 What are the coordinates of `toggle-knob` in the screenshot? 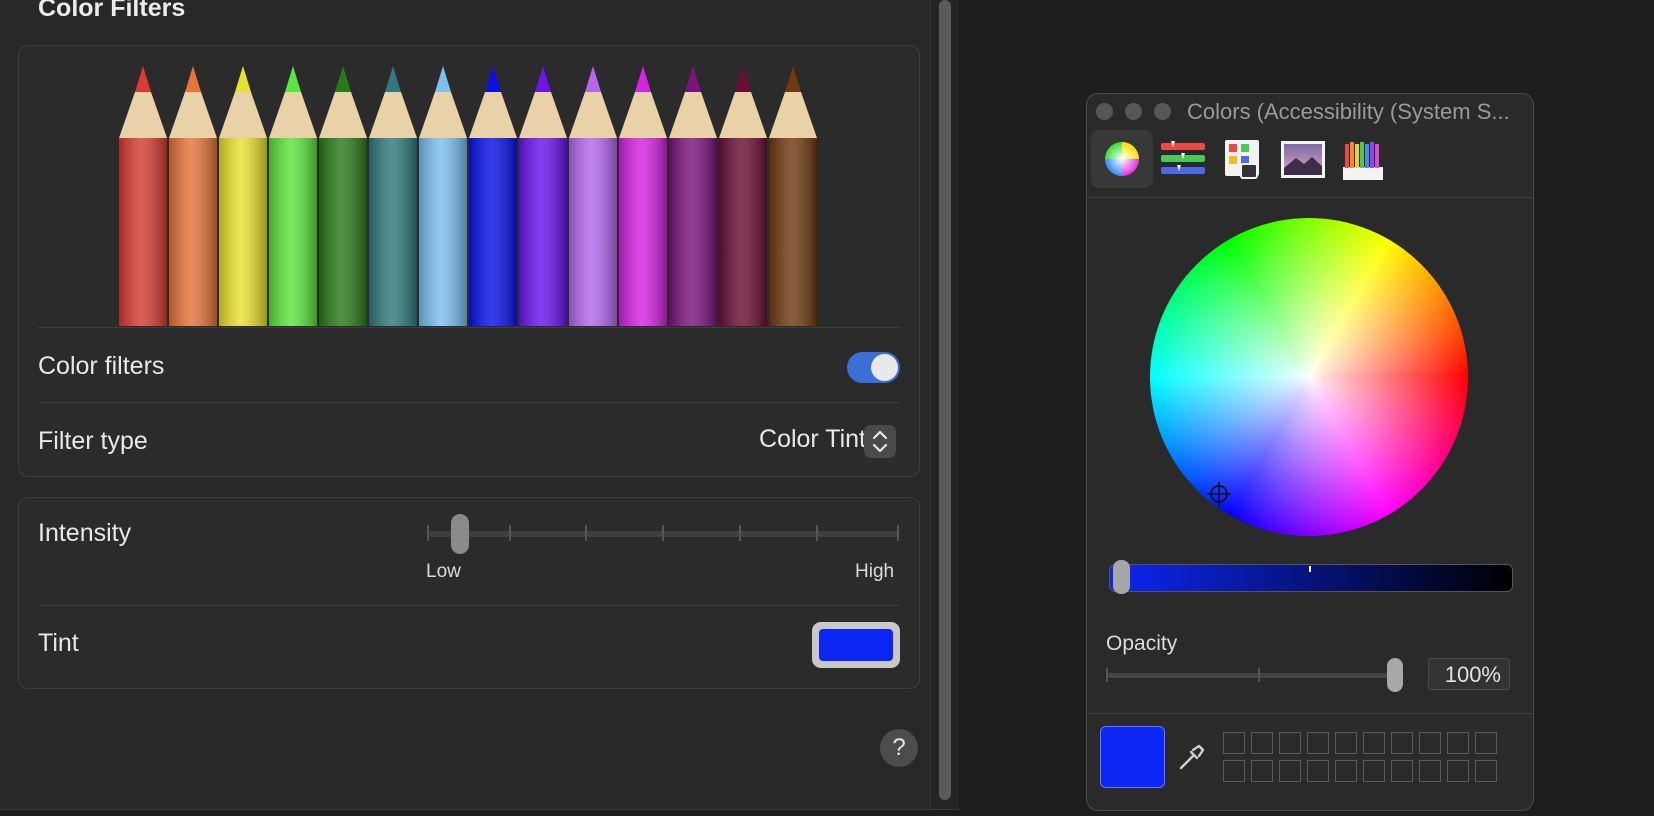 It's located at (884, 367).